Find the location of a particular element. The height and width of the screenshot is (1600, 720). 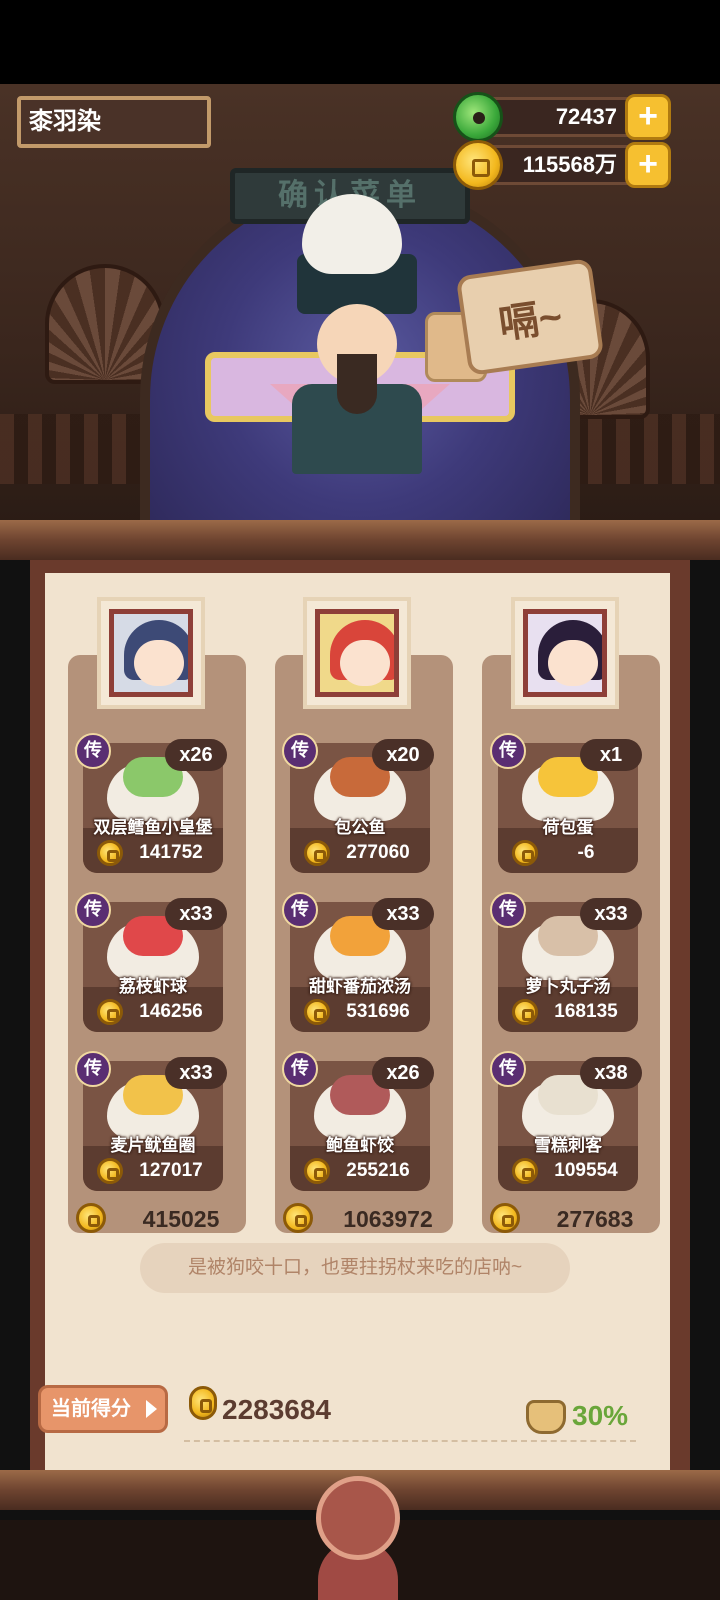

jade-icon is located at coordinates (478, 117).